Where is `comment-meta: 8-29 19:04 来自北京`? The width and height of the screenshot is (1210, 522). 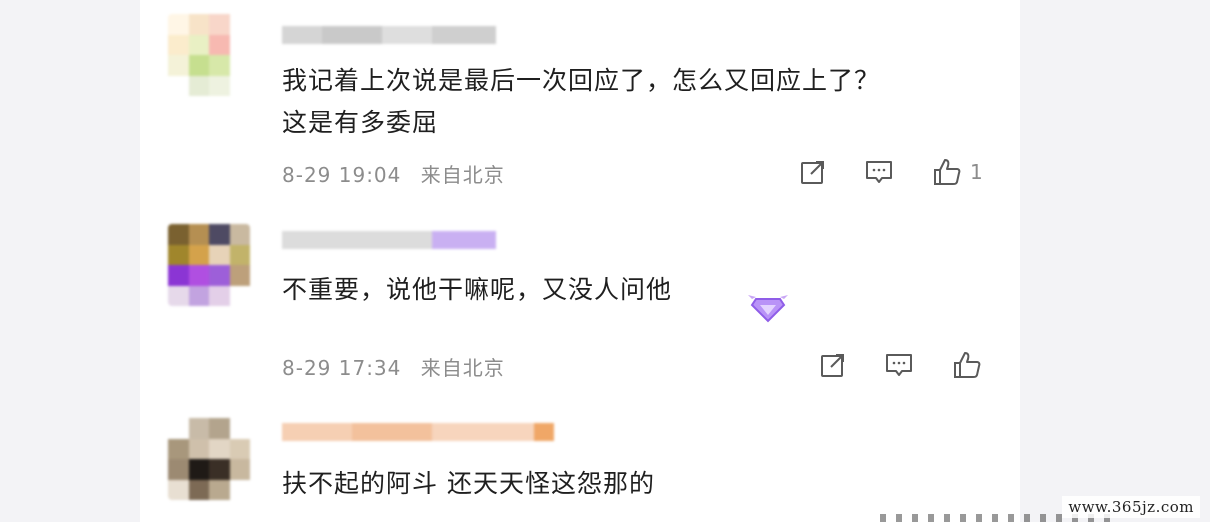
comment-meta: 8-29 19:04 来自北京 is located at coordinates (393, 173).